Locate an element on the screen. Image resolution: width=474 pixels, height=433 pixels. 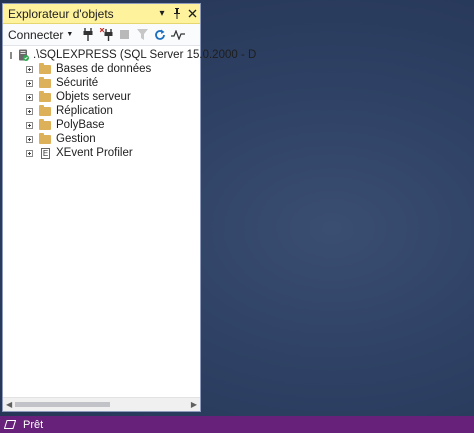
disconnect-icon is located at coordinates (106, 35).